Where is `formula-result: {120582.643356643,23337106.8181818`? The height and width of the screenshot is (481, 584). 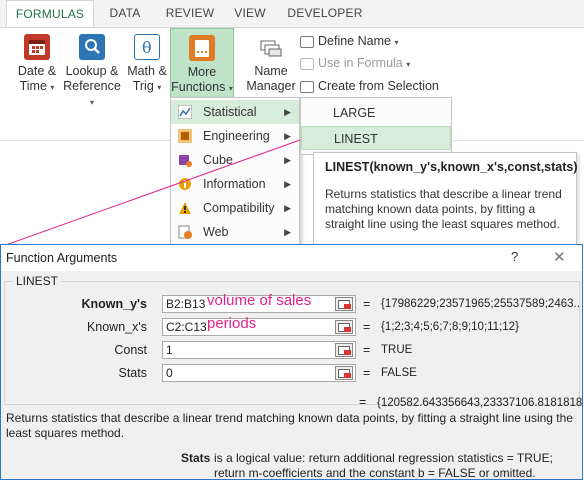 formula-result: {120582.643356643,23337106.8181818 is located at coordinates (479, 403).